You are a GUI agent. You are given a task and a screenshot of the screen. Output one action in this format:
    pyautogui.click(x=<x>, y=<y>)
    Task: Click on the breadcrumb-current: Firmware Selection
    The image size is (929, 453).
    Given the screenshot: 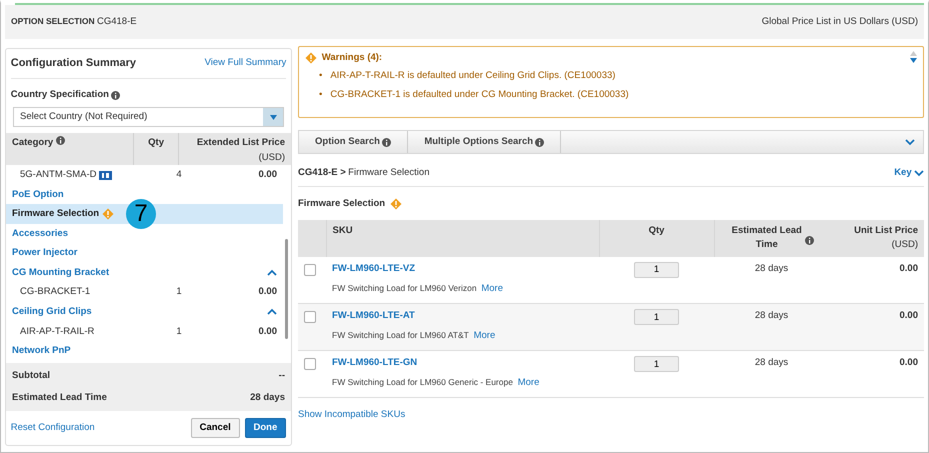 What is the action you would take?
    pyautogui.click(x=389, y=173)
    